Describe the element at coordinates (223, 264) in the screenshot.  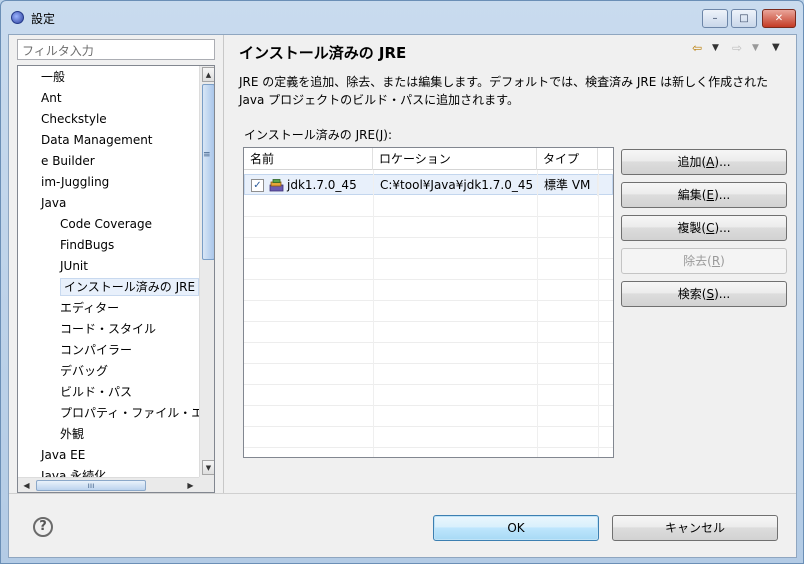
I see `panel-splitter` at that location.